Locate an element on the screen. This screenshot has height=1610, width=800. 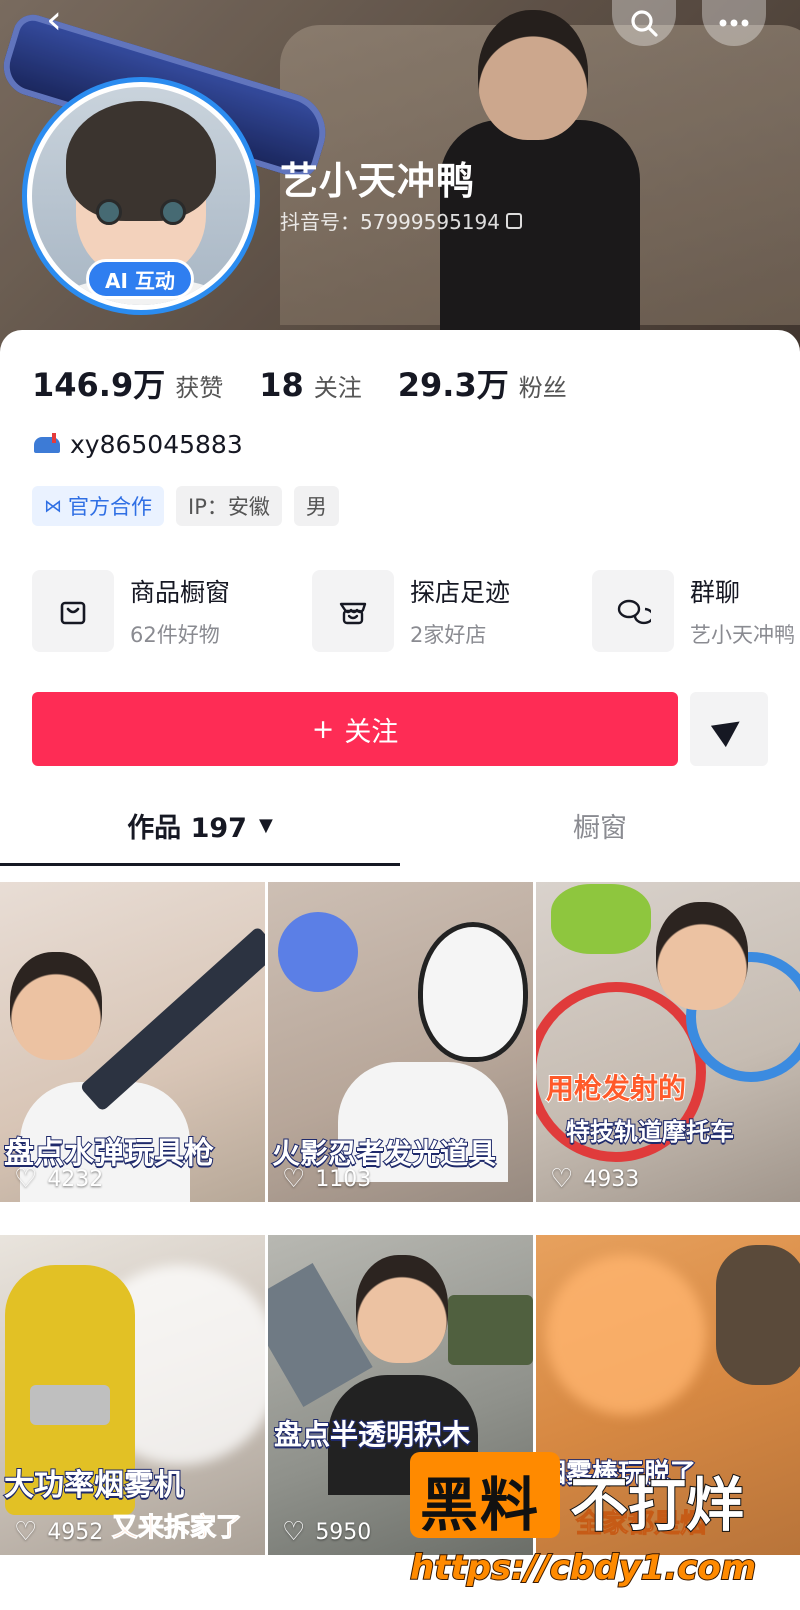
service-group-chat: 群聊 艺小天冲鸭 is located at coordinates (693, 611).